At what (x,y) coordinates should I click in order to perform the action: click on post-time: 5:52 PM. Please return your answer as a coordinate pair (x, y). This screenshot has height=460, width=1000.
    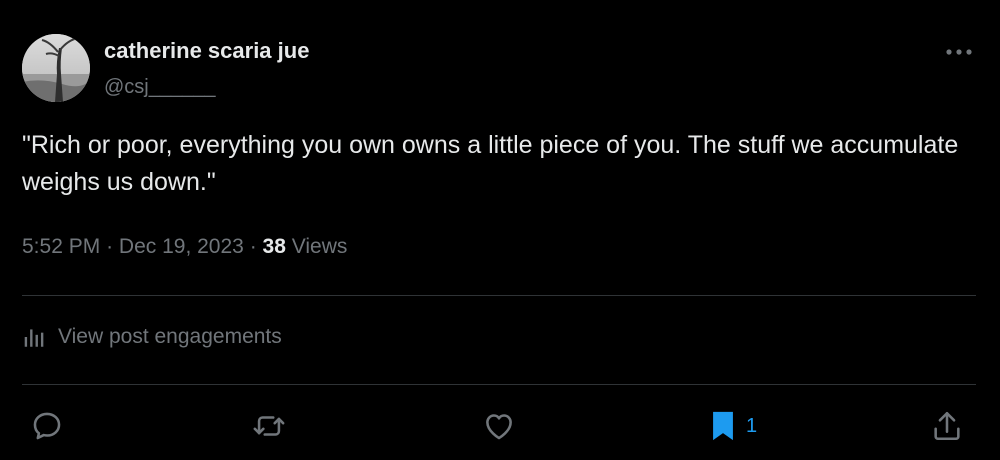
    Looking at the image, I should click on (61, 246).